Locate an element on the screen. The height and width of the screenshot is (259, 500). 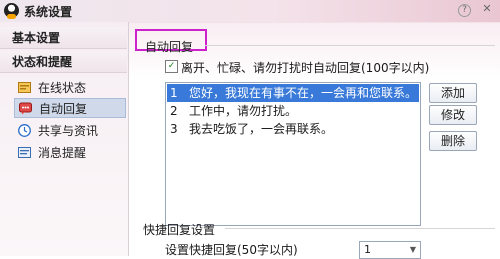
auto-reply-title: 自动回复 is located at coordinates (169, 47).